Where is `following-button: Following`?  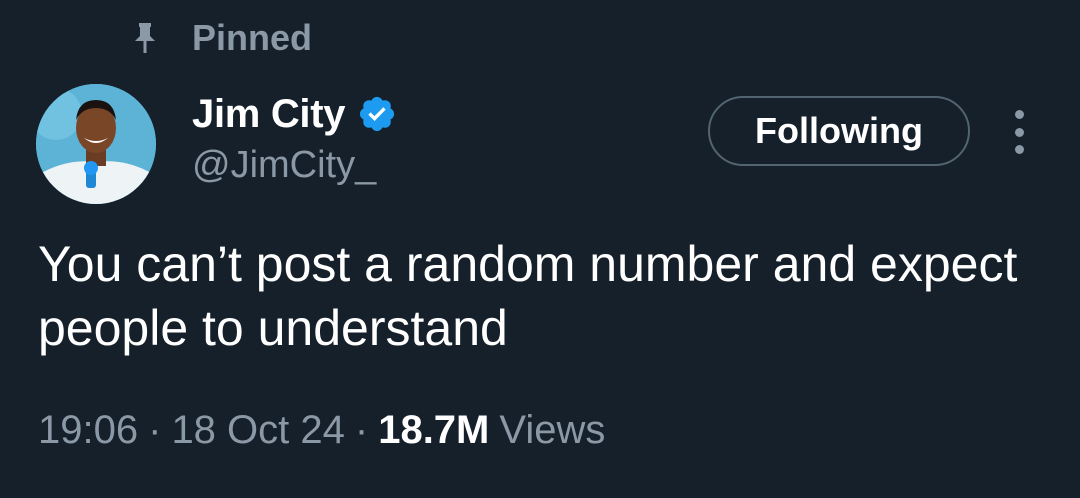 following-button: Following is located at coordinates (839, 131).